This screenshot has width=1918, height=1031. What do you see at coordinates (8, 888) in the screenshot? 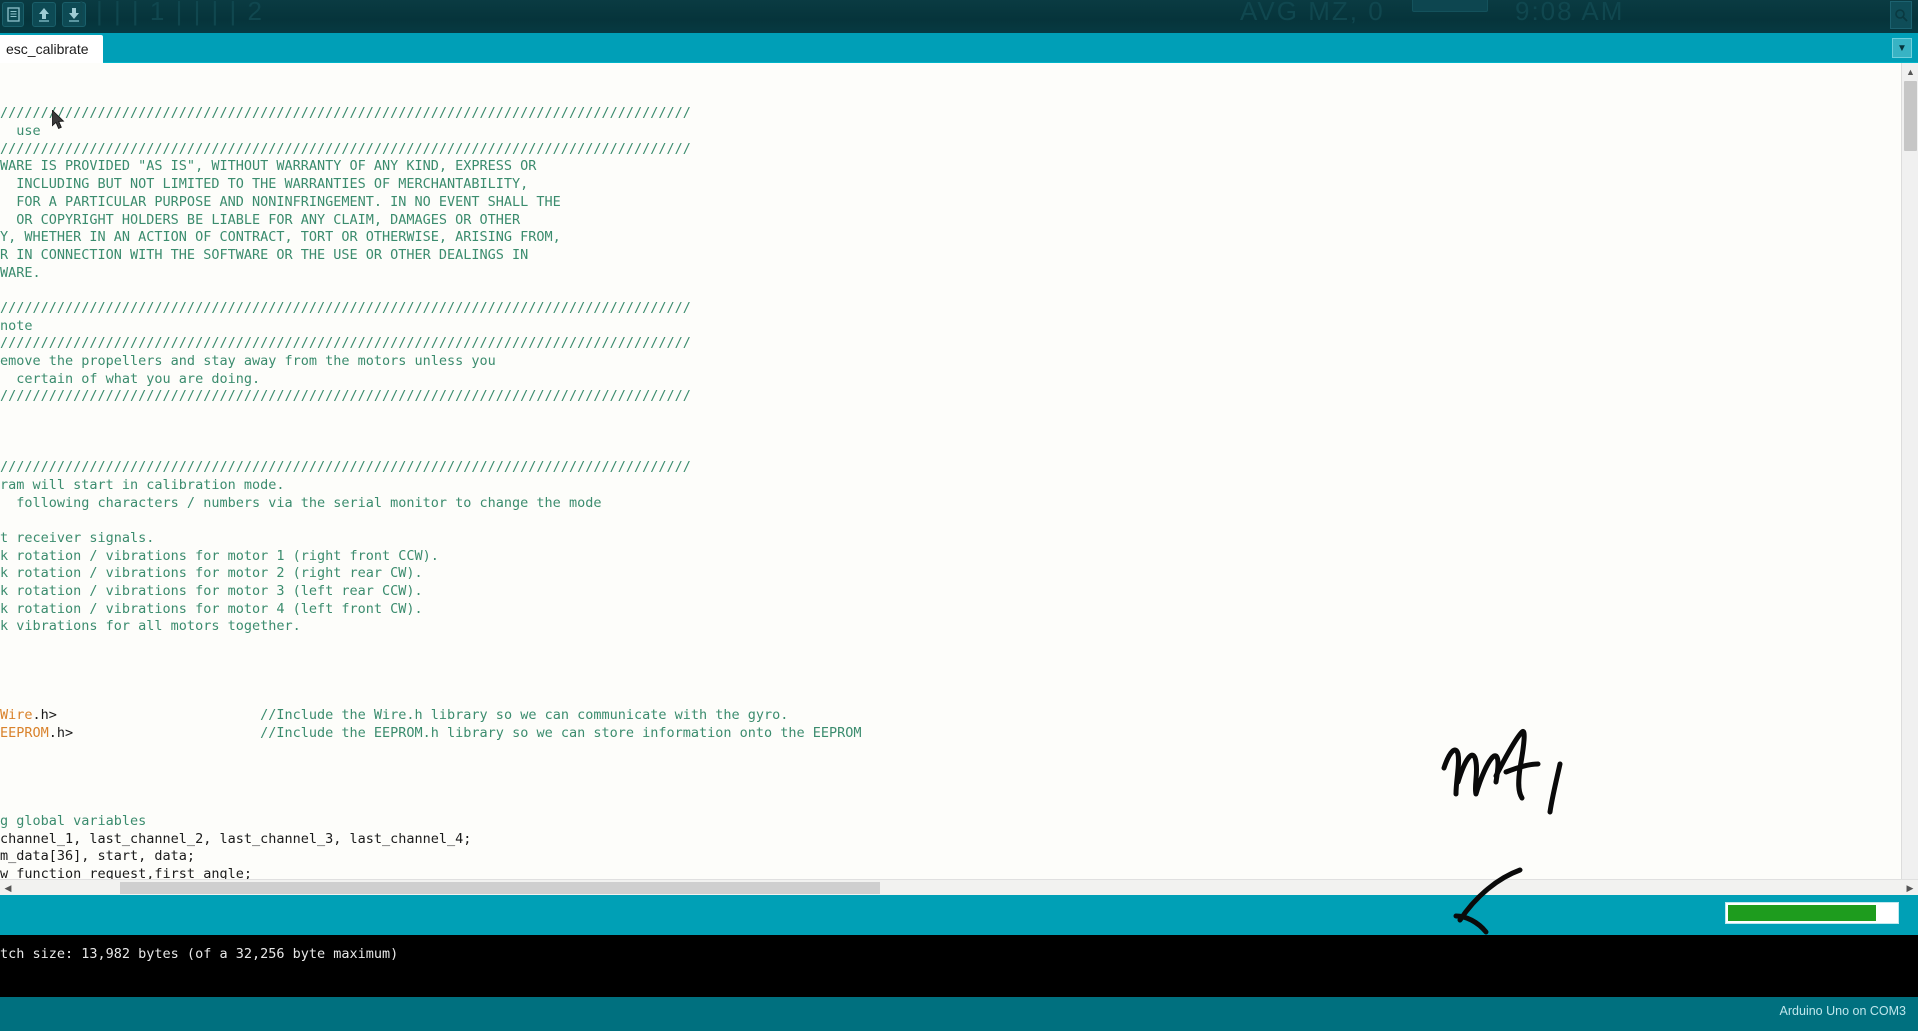
I see `chevron-left-icon: ◀` at bounding box center [8, 888].